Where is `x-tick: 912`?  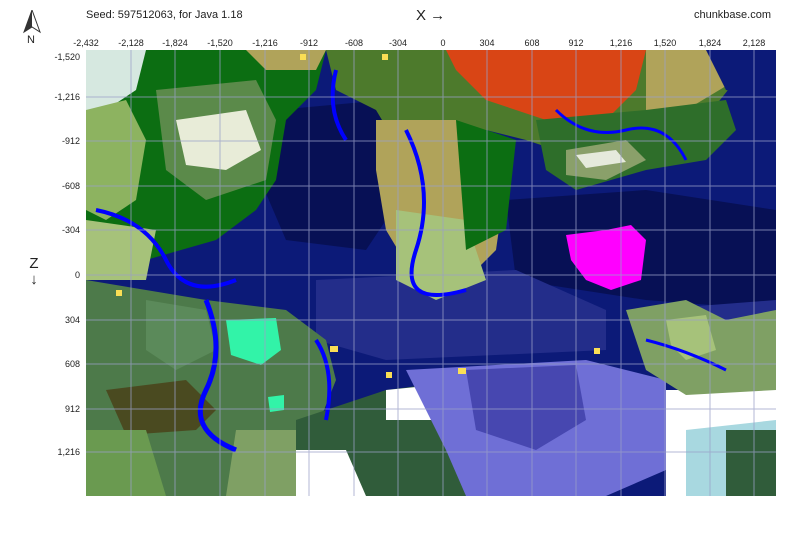
x-tick: 912 is located at coordinates (576, 43).